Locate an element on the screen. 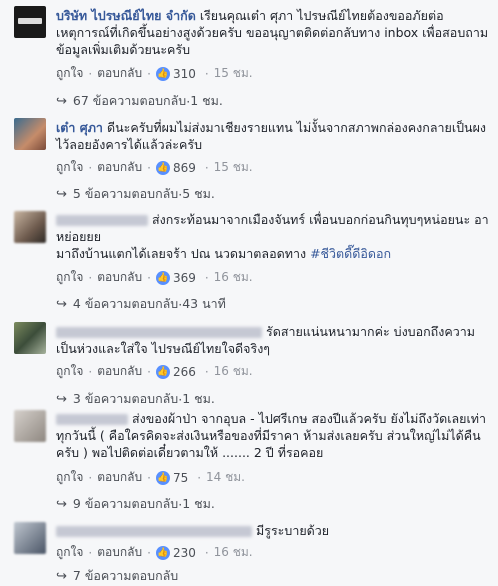 Image resolution: width=498 pixels, height=586 pixels. comment-body: มีรูระบายด้วย is located at coordinates (273, 530).